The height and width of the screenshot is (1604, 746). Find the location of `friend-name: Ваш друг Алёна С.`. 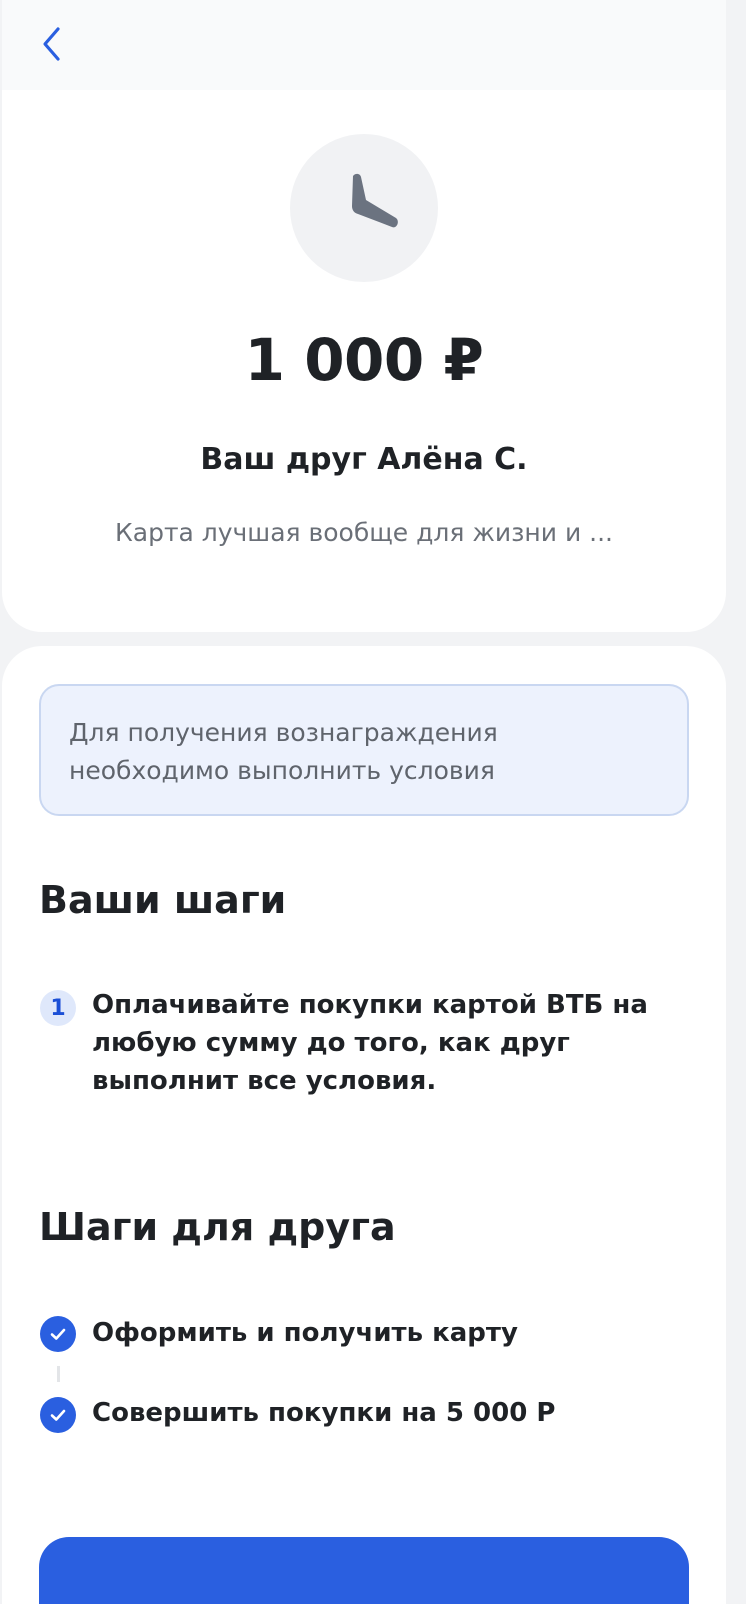

friend-name: Ваш друг Алёна С. is located at coordinates (364, 459).